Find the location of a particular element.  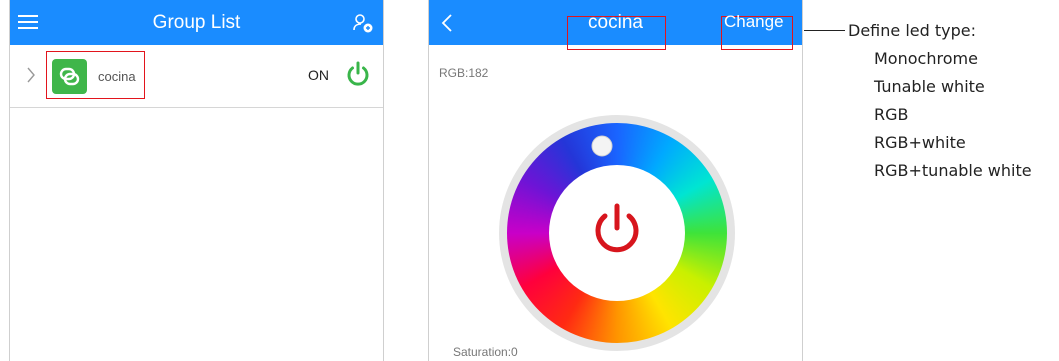

change-button: Change is located at coordinates (754, 22).